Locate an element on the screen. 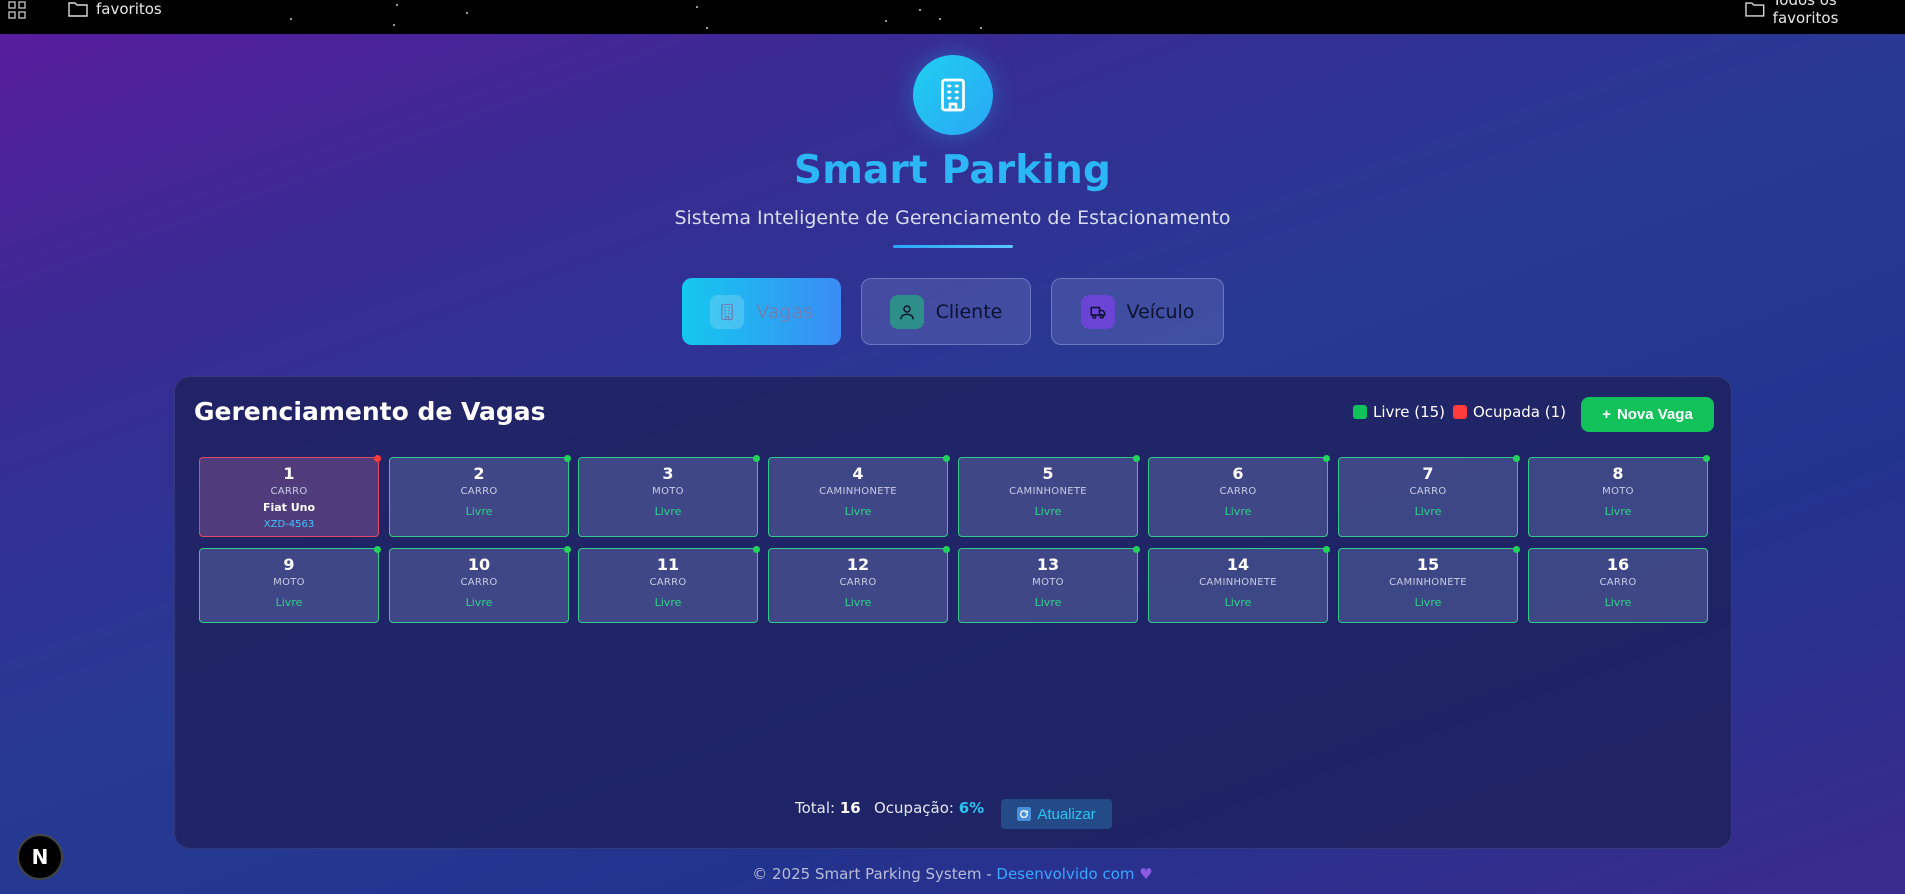 The image size is (1905, 894). vehicle-model: Fiat Uno is located at coordinates (289, 507).